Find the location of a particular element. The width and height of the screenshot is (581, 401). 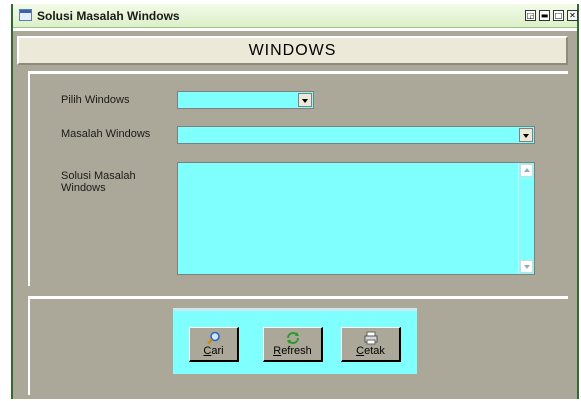

cetak-label: Cetak is located at coordinates (370, 351).